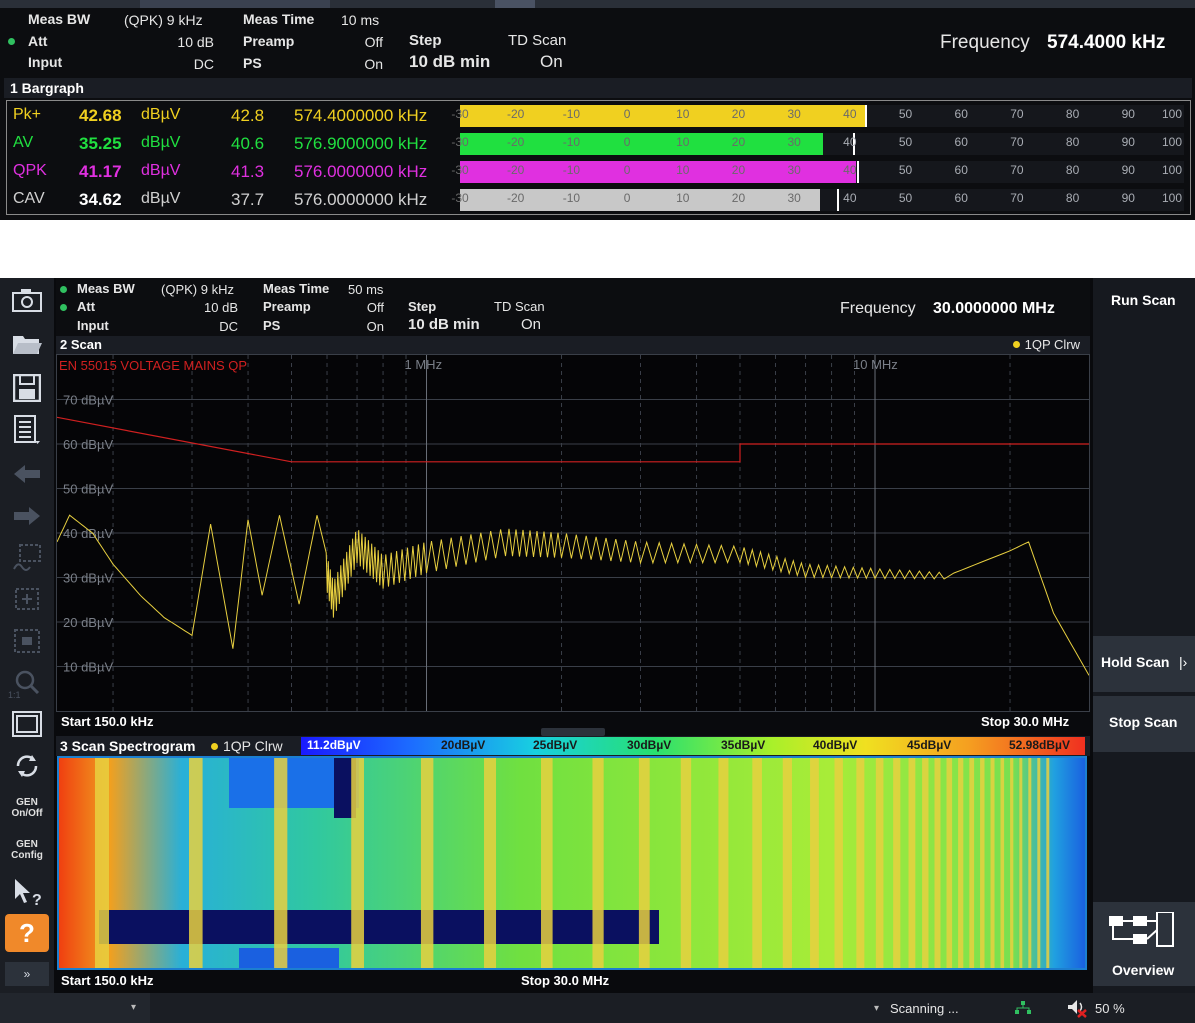  I want to click on limit-line, so click(573, 439).